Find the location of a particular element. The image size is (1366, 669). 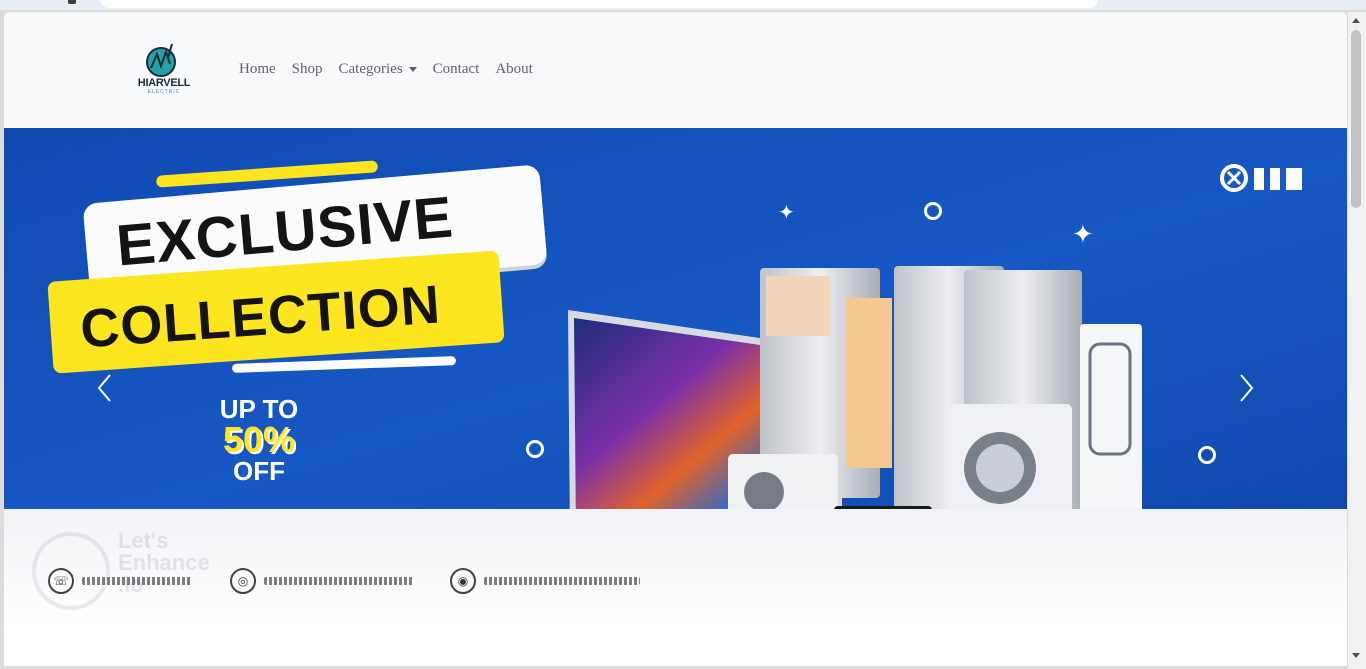

scroll-down-icon is located at coordinates (1356, 655).